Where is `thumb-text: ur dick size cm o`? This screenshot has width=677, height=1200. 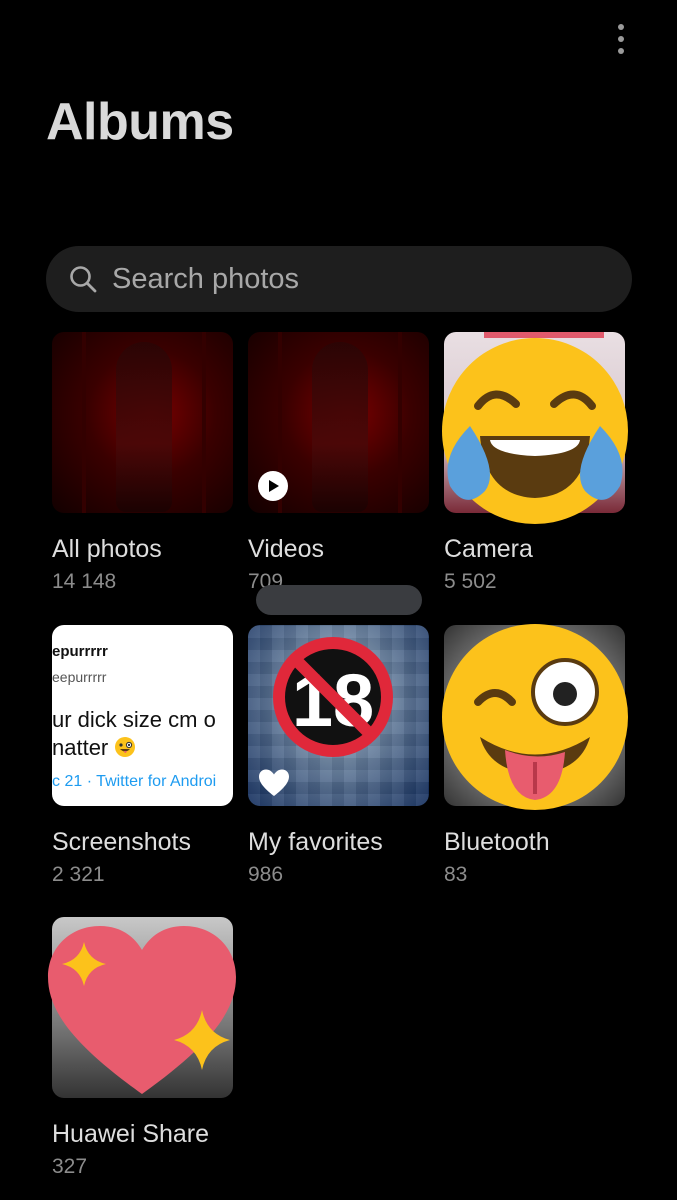 thumb-text: ur dick size cm o is located at coordinates (134, 719).